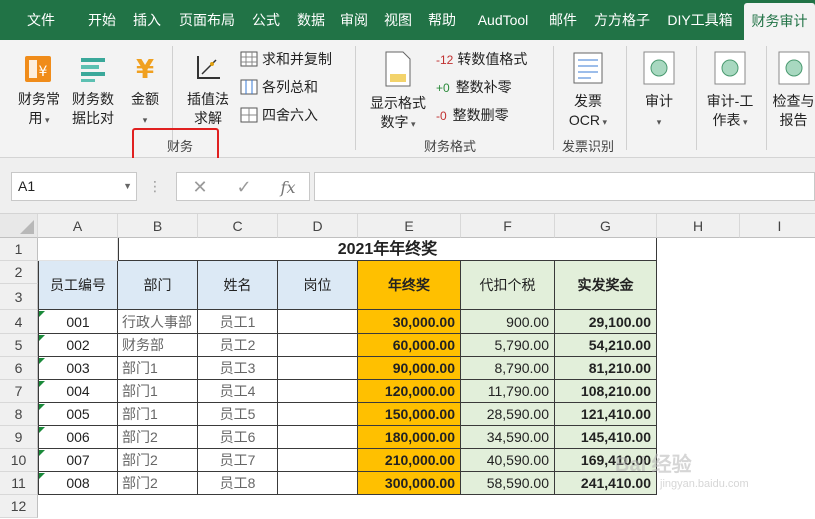  Describe the element at coordinates (158, 226) in the screenshot. I see `column-header-b: B` at that location.